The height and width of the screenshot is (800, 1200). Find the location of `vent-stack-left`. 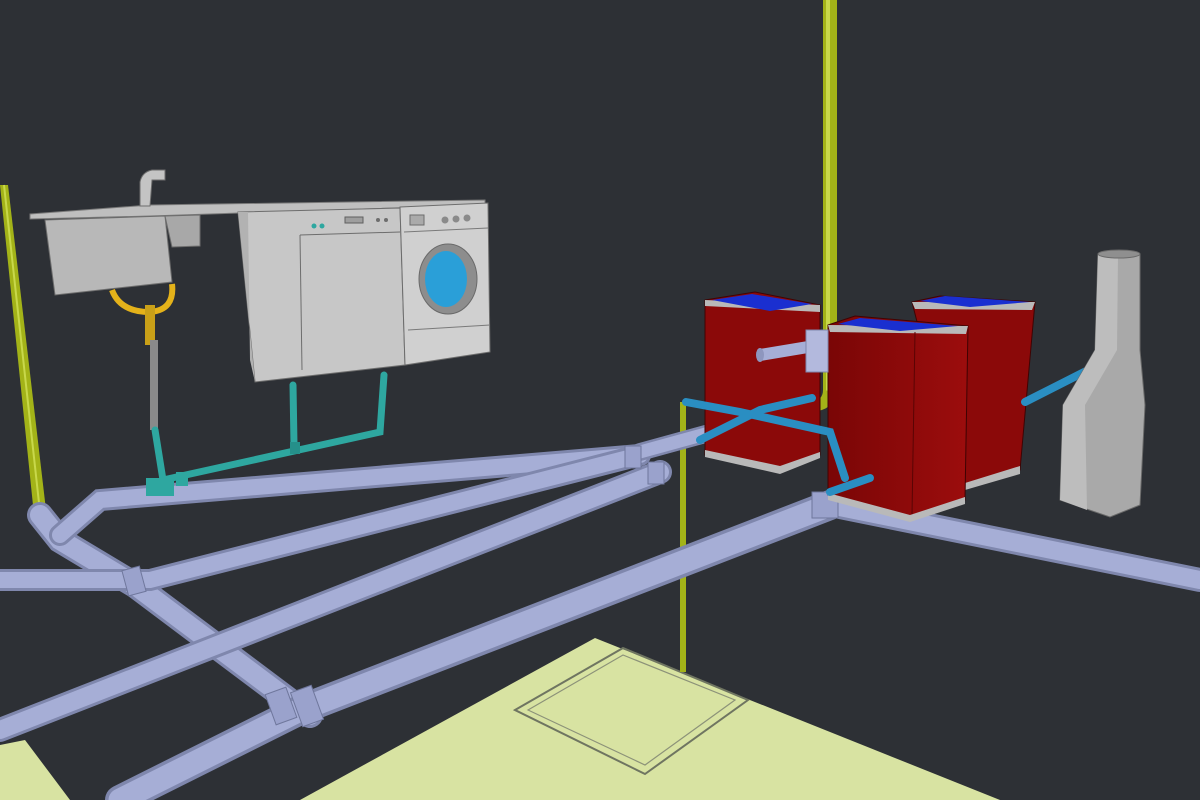

vent-stack-left is located at coordinates (23, 349).